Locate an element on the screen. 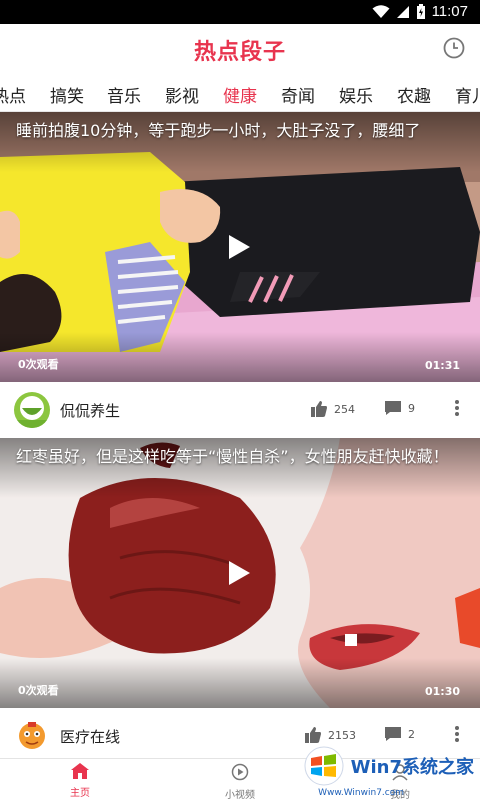  video-duration: 01:30 is located at coordinates (442, 691).